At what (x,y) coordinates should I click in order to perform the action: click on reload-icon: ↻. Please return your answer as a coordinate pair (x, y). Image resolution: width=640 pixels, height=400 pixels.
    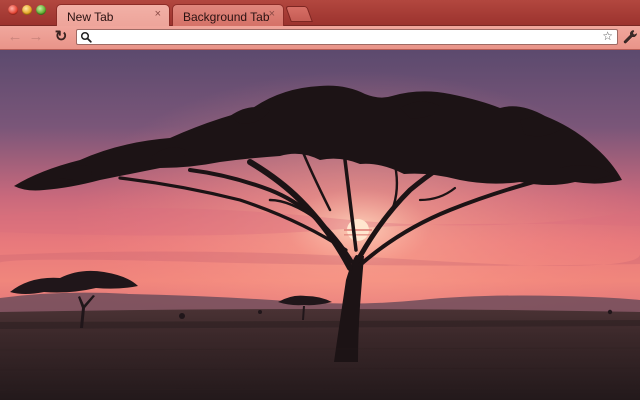
    Looking at the image, I should click on (61, 37).